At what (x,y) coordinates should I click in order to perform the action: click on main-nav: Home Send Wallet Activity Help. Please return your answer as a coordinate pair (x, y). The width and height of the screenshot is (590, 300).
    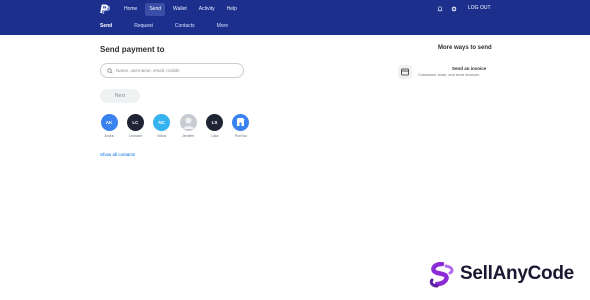
    Looking at the image, I should click on (180, 9).